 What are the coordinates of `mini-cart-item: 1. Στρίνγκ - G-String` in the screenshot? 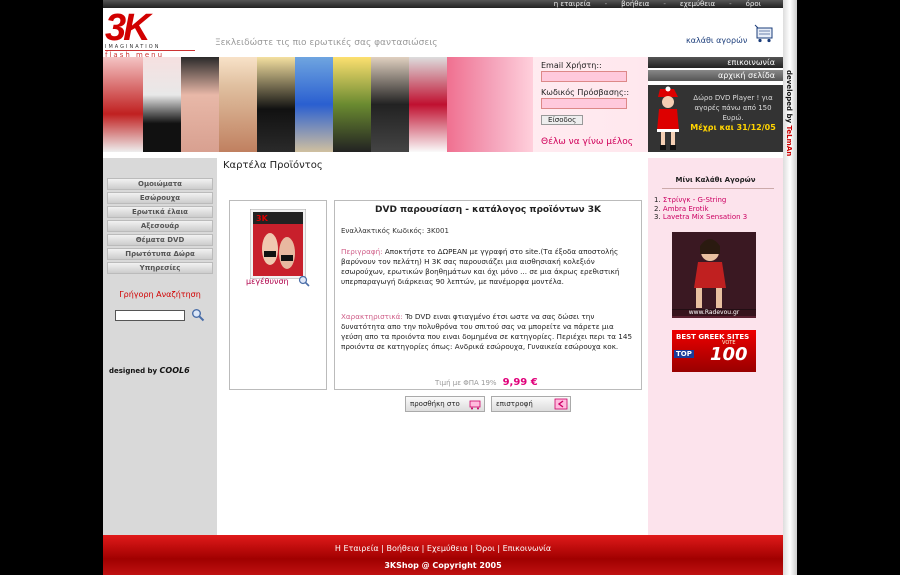 It's located at (700, 200).